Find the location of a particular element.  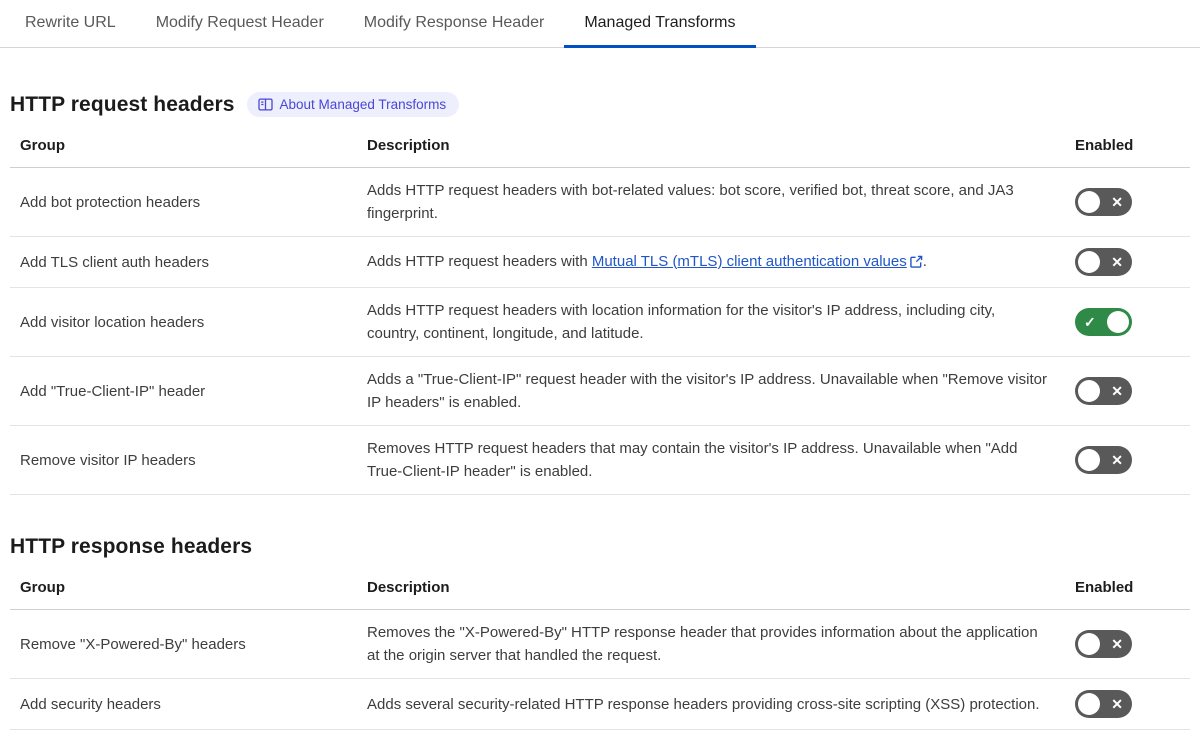

toggle-add-tls-client-auth-headers: ✓ ✕ is located at coordinates (1103, 262).